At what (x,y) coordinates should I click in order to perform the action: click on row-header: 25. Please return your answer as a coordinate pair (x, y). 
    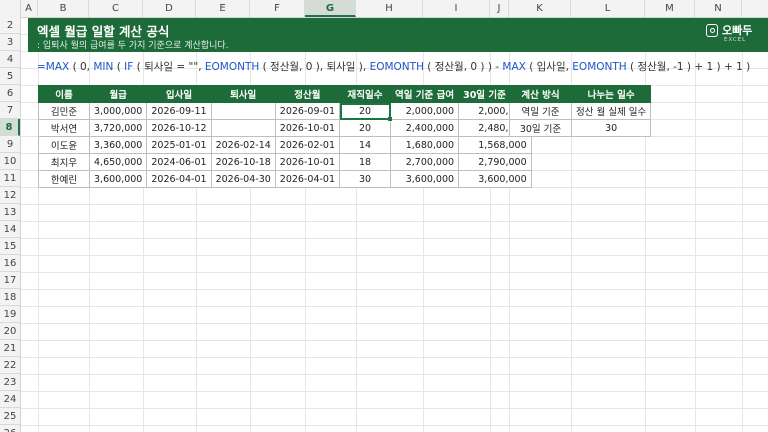
    Looking at the image, I should click on (10, 416).